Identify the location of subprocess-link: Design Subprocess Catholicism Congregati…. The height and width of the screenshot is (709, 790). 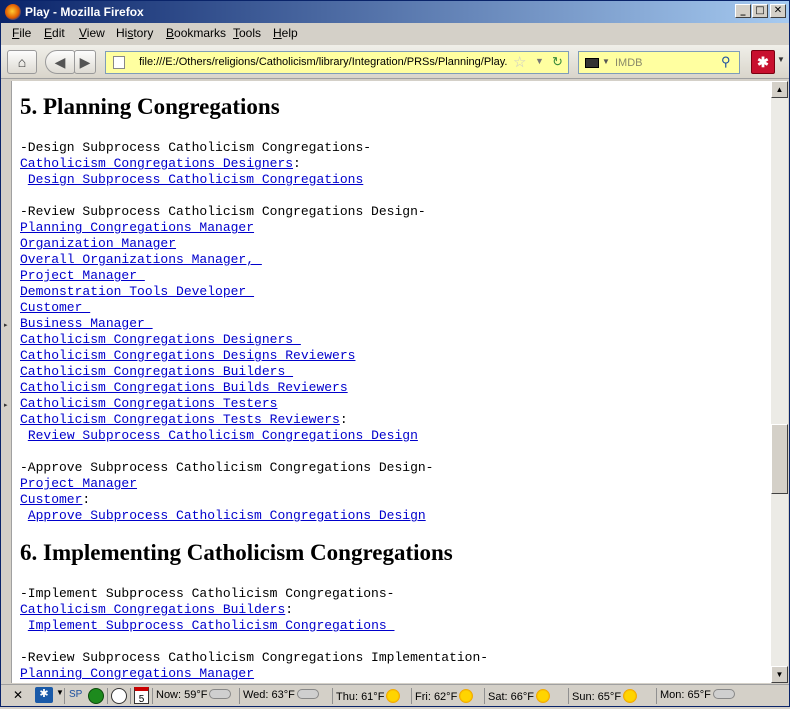
(195, 179).